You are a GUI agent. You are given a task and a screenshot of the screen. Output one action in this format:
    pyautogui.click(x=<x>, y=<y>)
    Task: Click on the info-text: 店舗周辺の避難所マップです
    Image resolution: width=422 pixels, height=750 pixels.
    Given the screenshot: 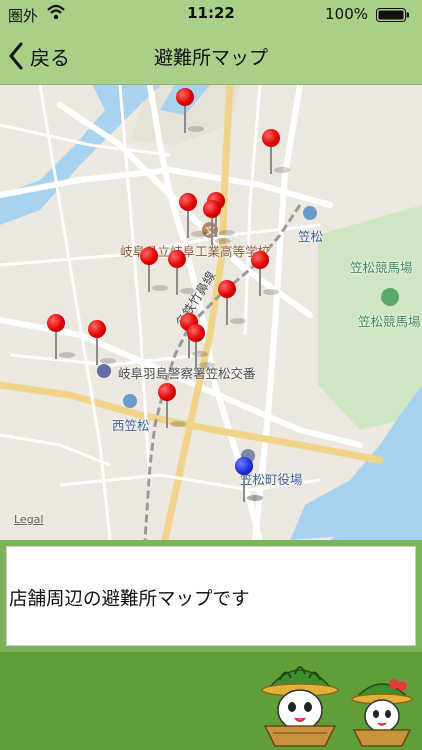 What is the action you would take?
    pyautogui.click(x=129, y=599)
    